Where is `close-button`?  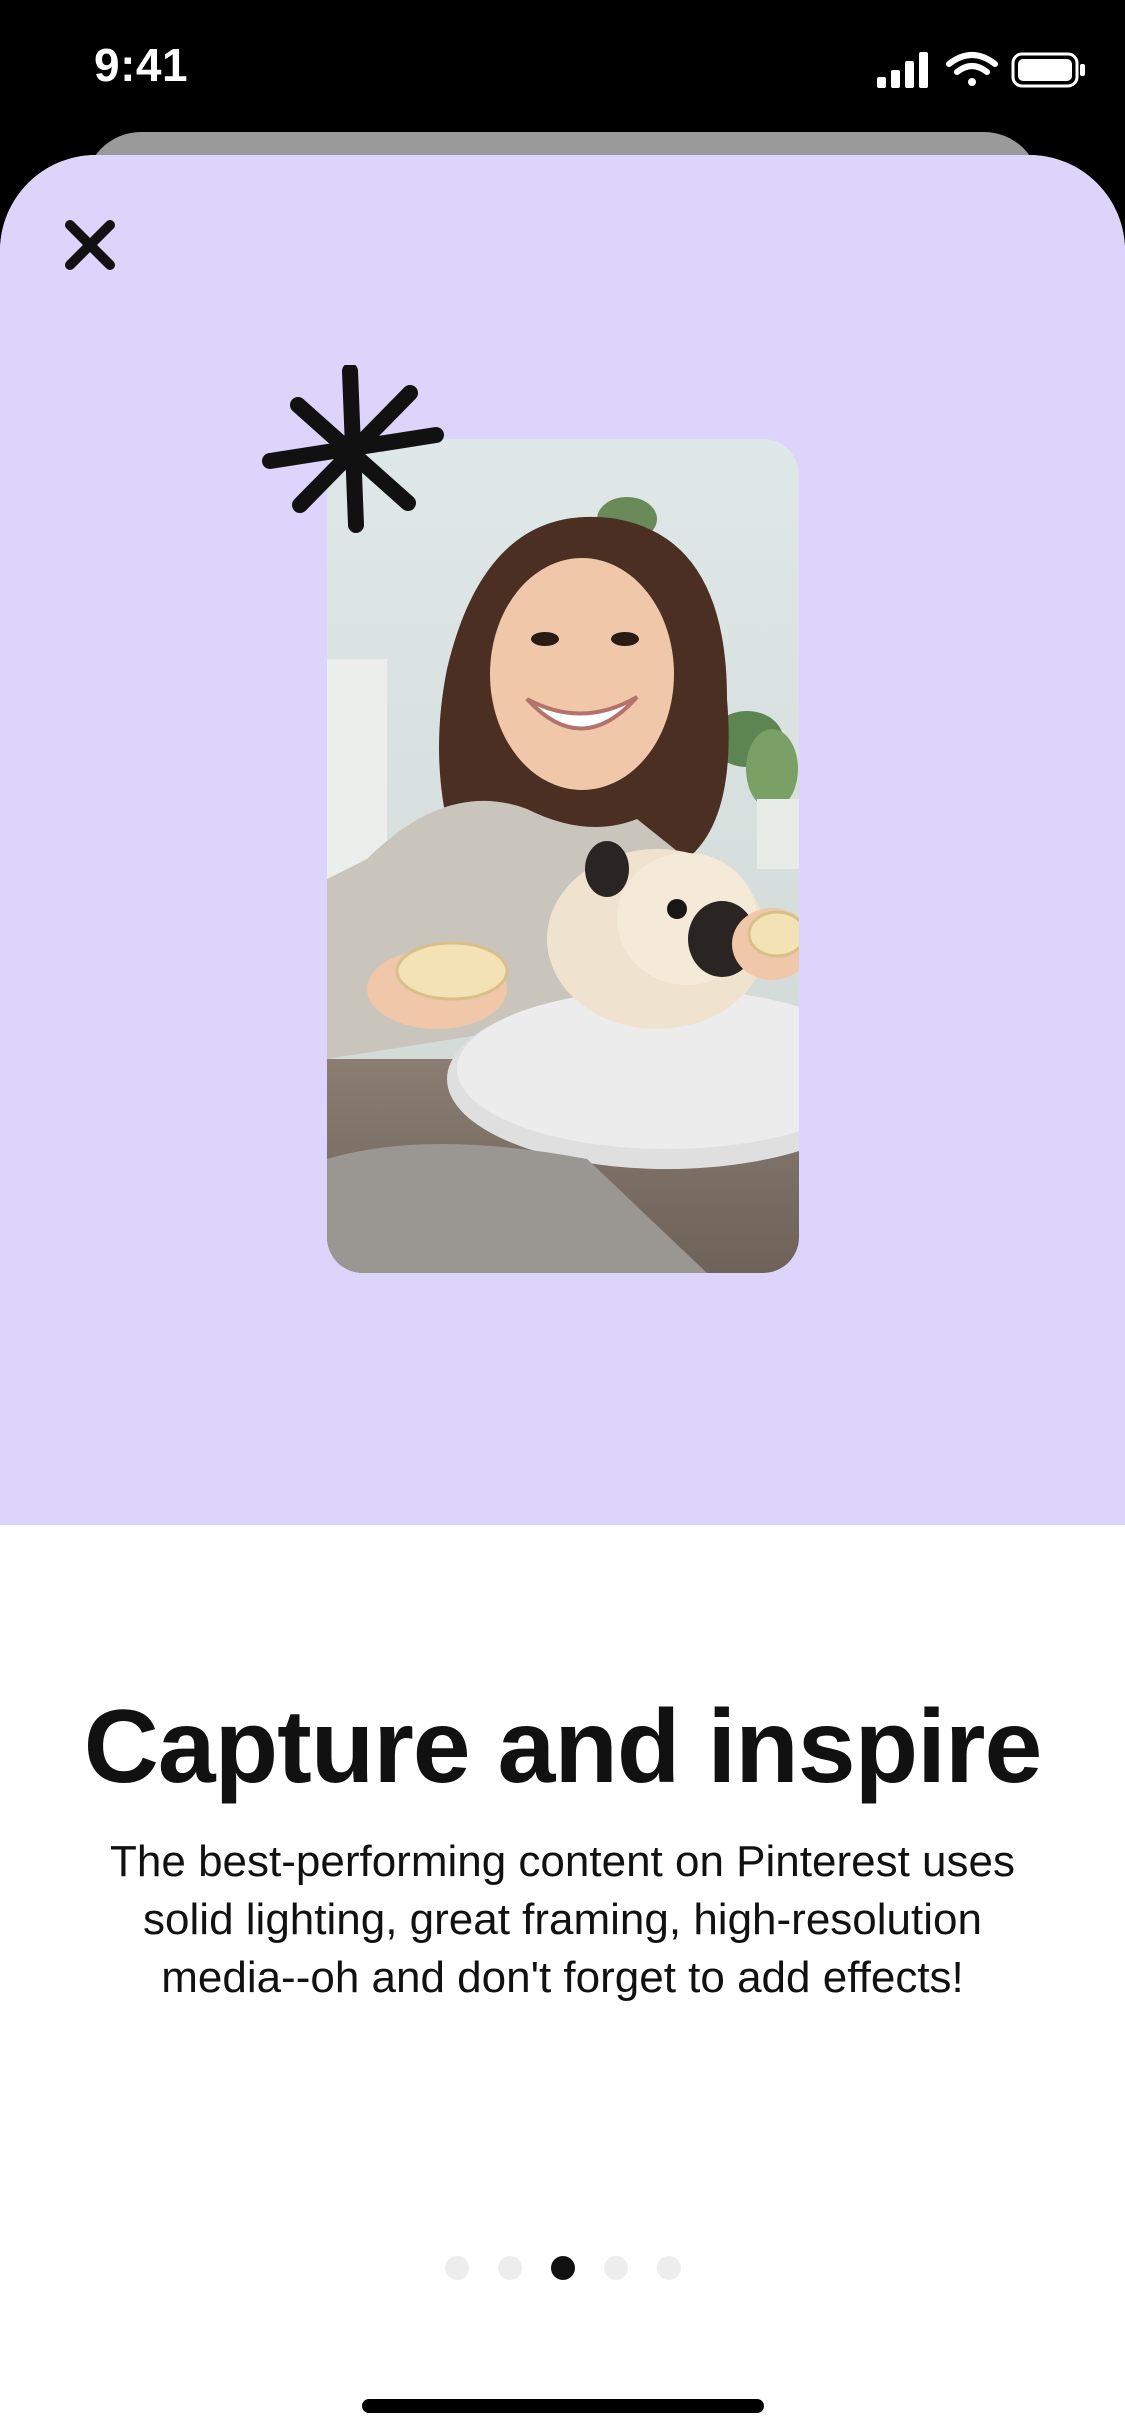
close-button is located at coordinates (90, 245).